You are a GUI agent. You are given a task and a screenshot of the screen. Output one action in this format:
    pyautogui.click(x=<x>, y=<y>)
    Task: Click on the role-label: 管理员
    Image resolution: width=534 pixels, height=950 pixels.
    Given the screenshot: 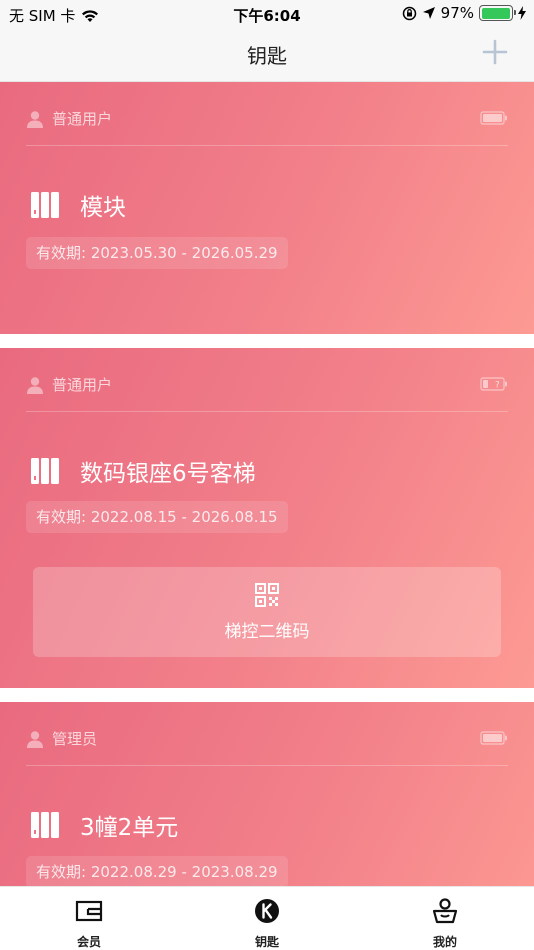 What is the action you would take?
    pyautogui.click(x=61, y=738)
    